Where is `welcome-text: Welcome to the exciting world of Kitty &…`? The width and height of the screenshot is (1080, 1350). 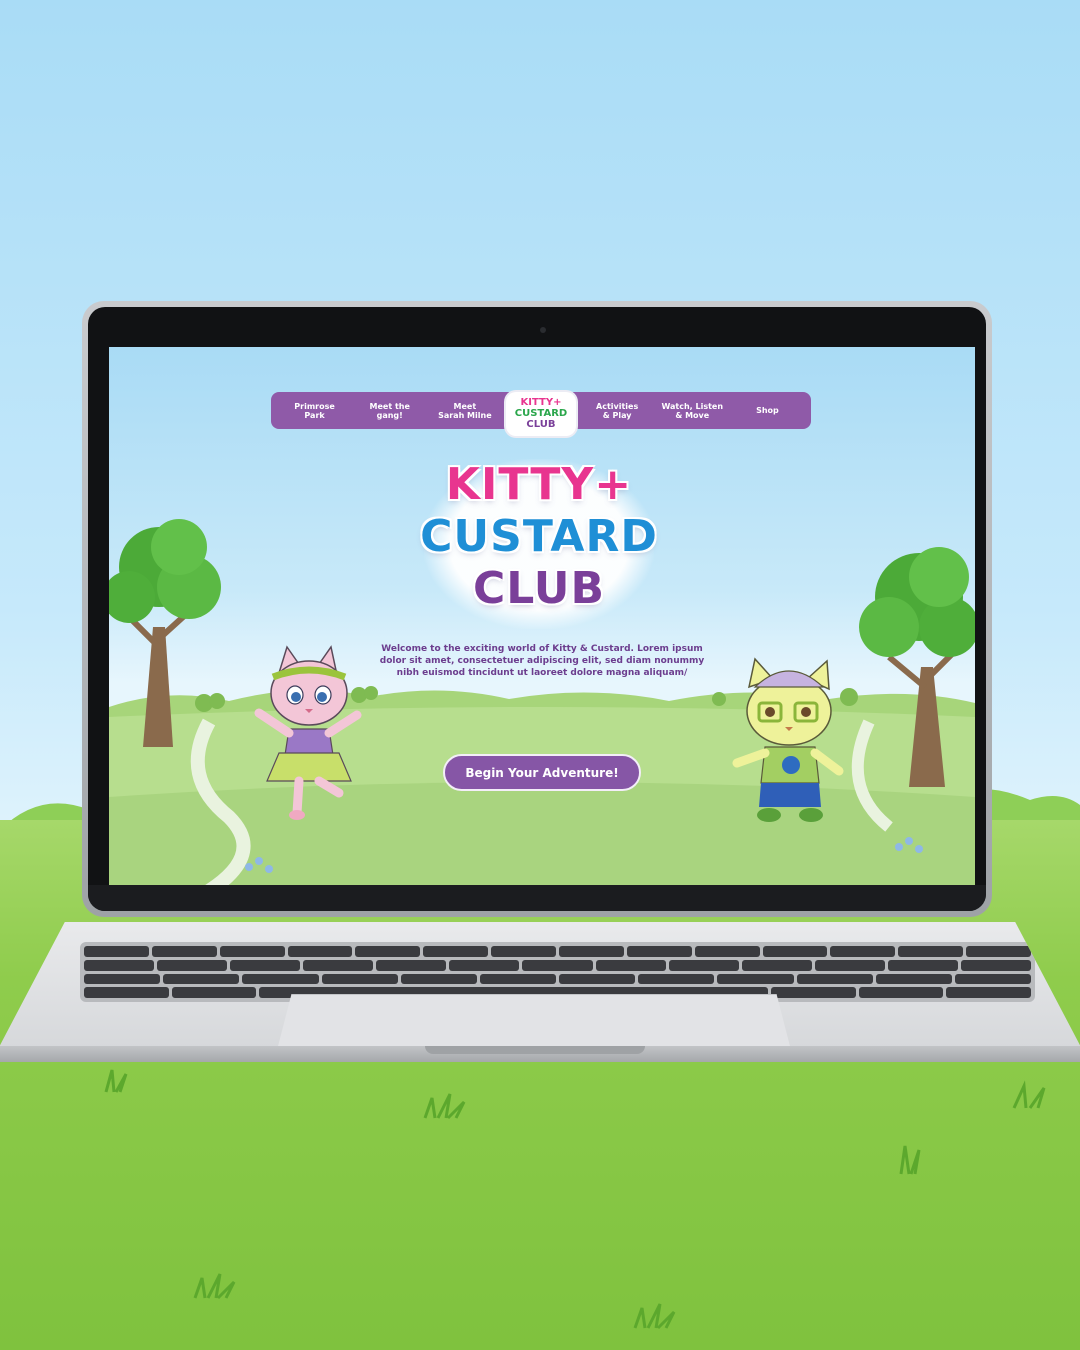 welcome-text: Welcome to the exciting world of Kitty &… is located at coordinates (542, 661).